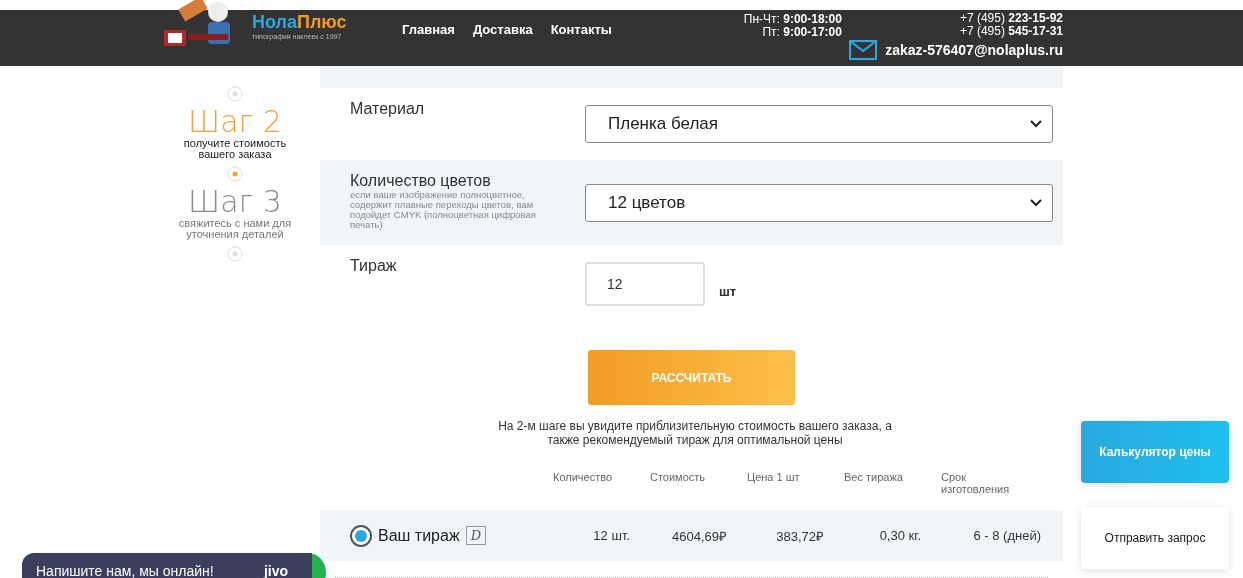 This screenshot has height=578, width=1243. What do you see at coordinates (235, 202) in the screenshot?
I see `step-title: Шаг 3` at bounding box center [235, 202].